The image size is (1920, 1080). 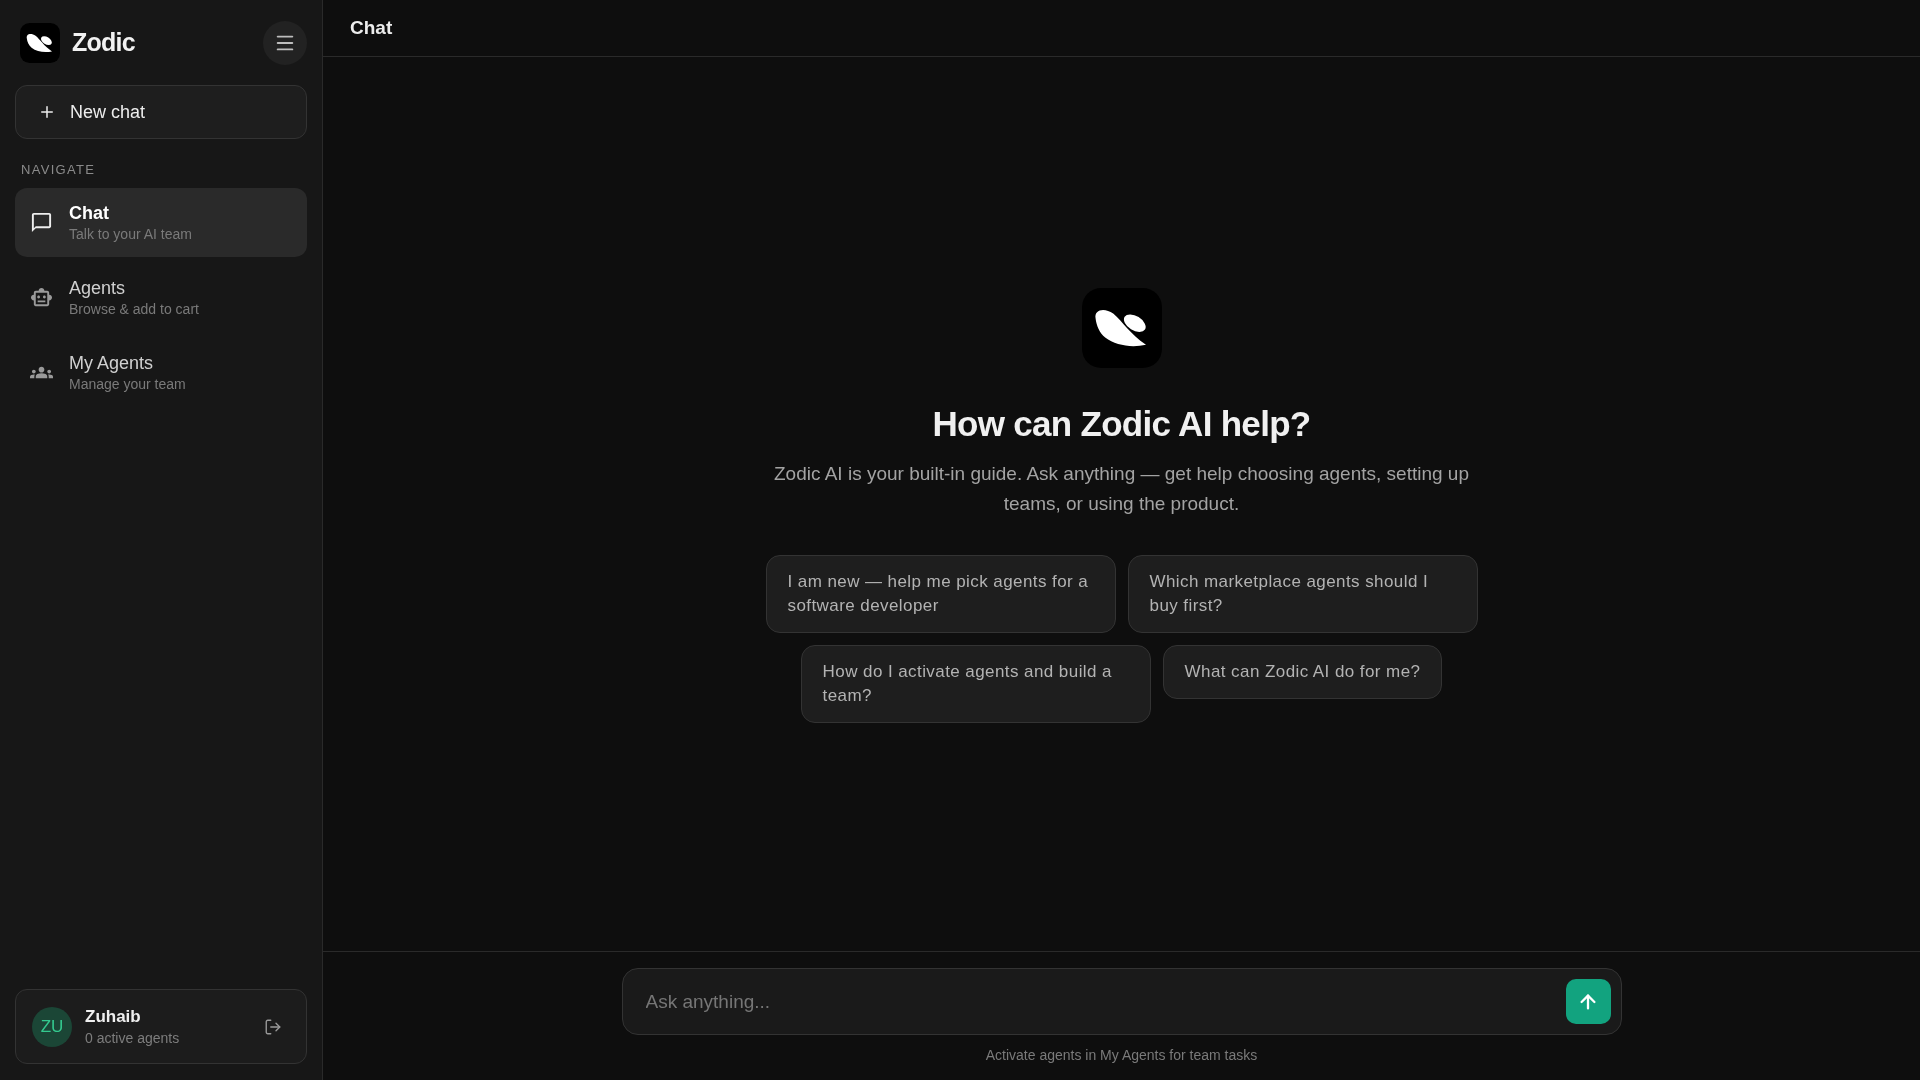 What do you see at coordinates (161, 222) in the screenshot?
I see `nav-item: Chat Talk to your AI team` at bounding box center [161, 222].